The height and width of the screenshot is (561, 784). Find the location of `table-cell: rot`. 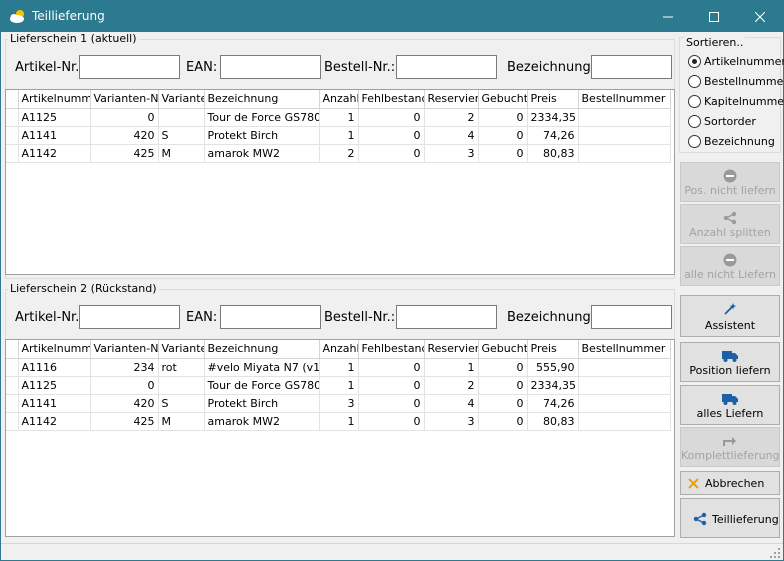

table-cell: rot is located at coordinates (181, 367).